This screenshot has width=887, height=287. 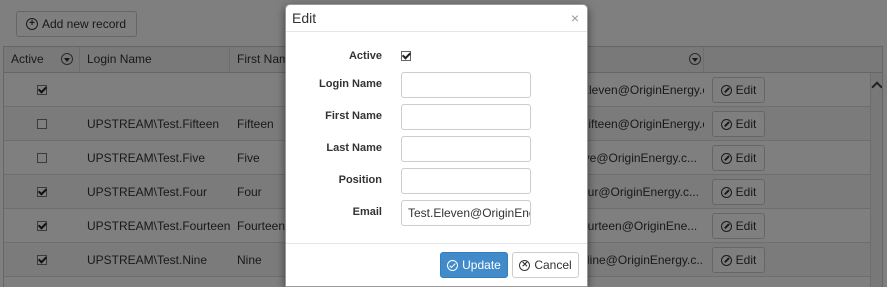 I want to click on cancel-label: Cancel, so click(x=553, y=265).